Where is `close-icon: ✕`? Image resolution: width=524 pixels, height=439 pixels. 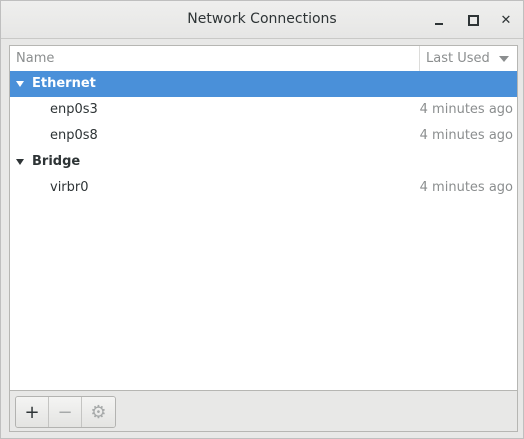 close-icon: ✕ is located at coordinates (506, 20).